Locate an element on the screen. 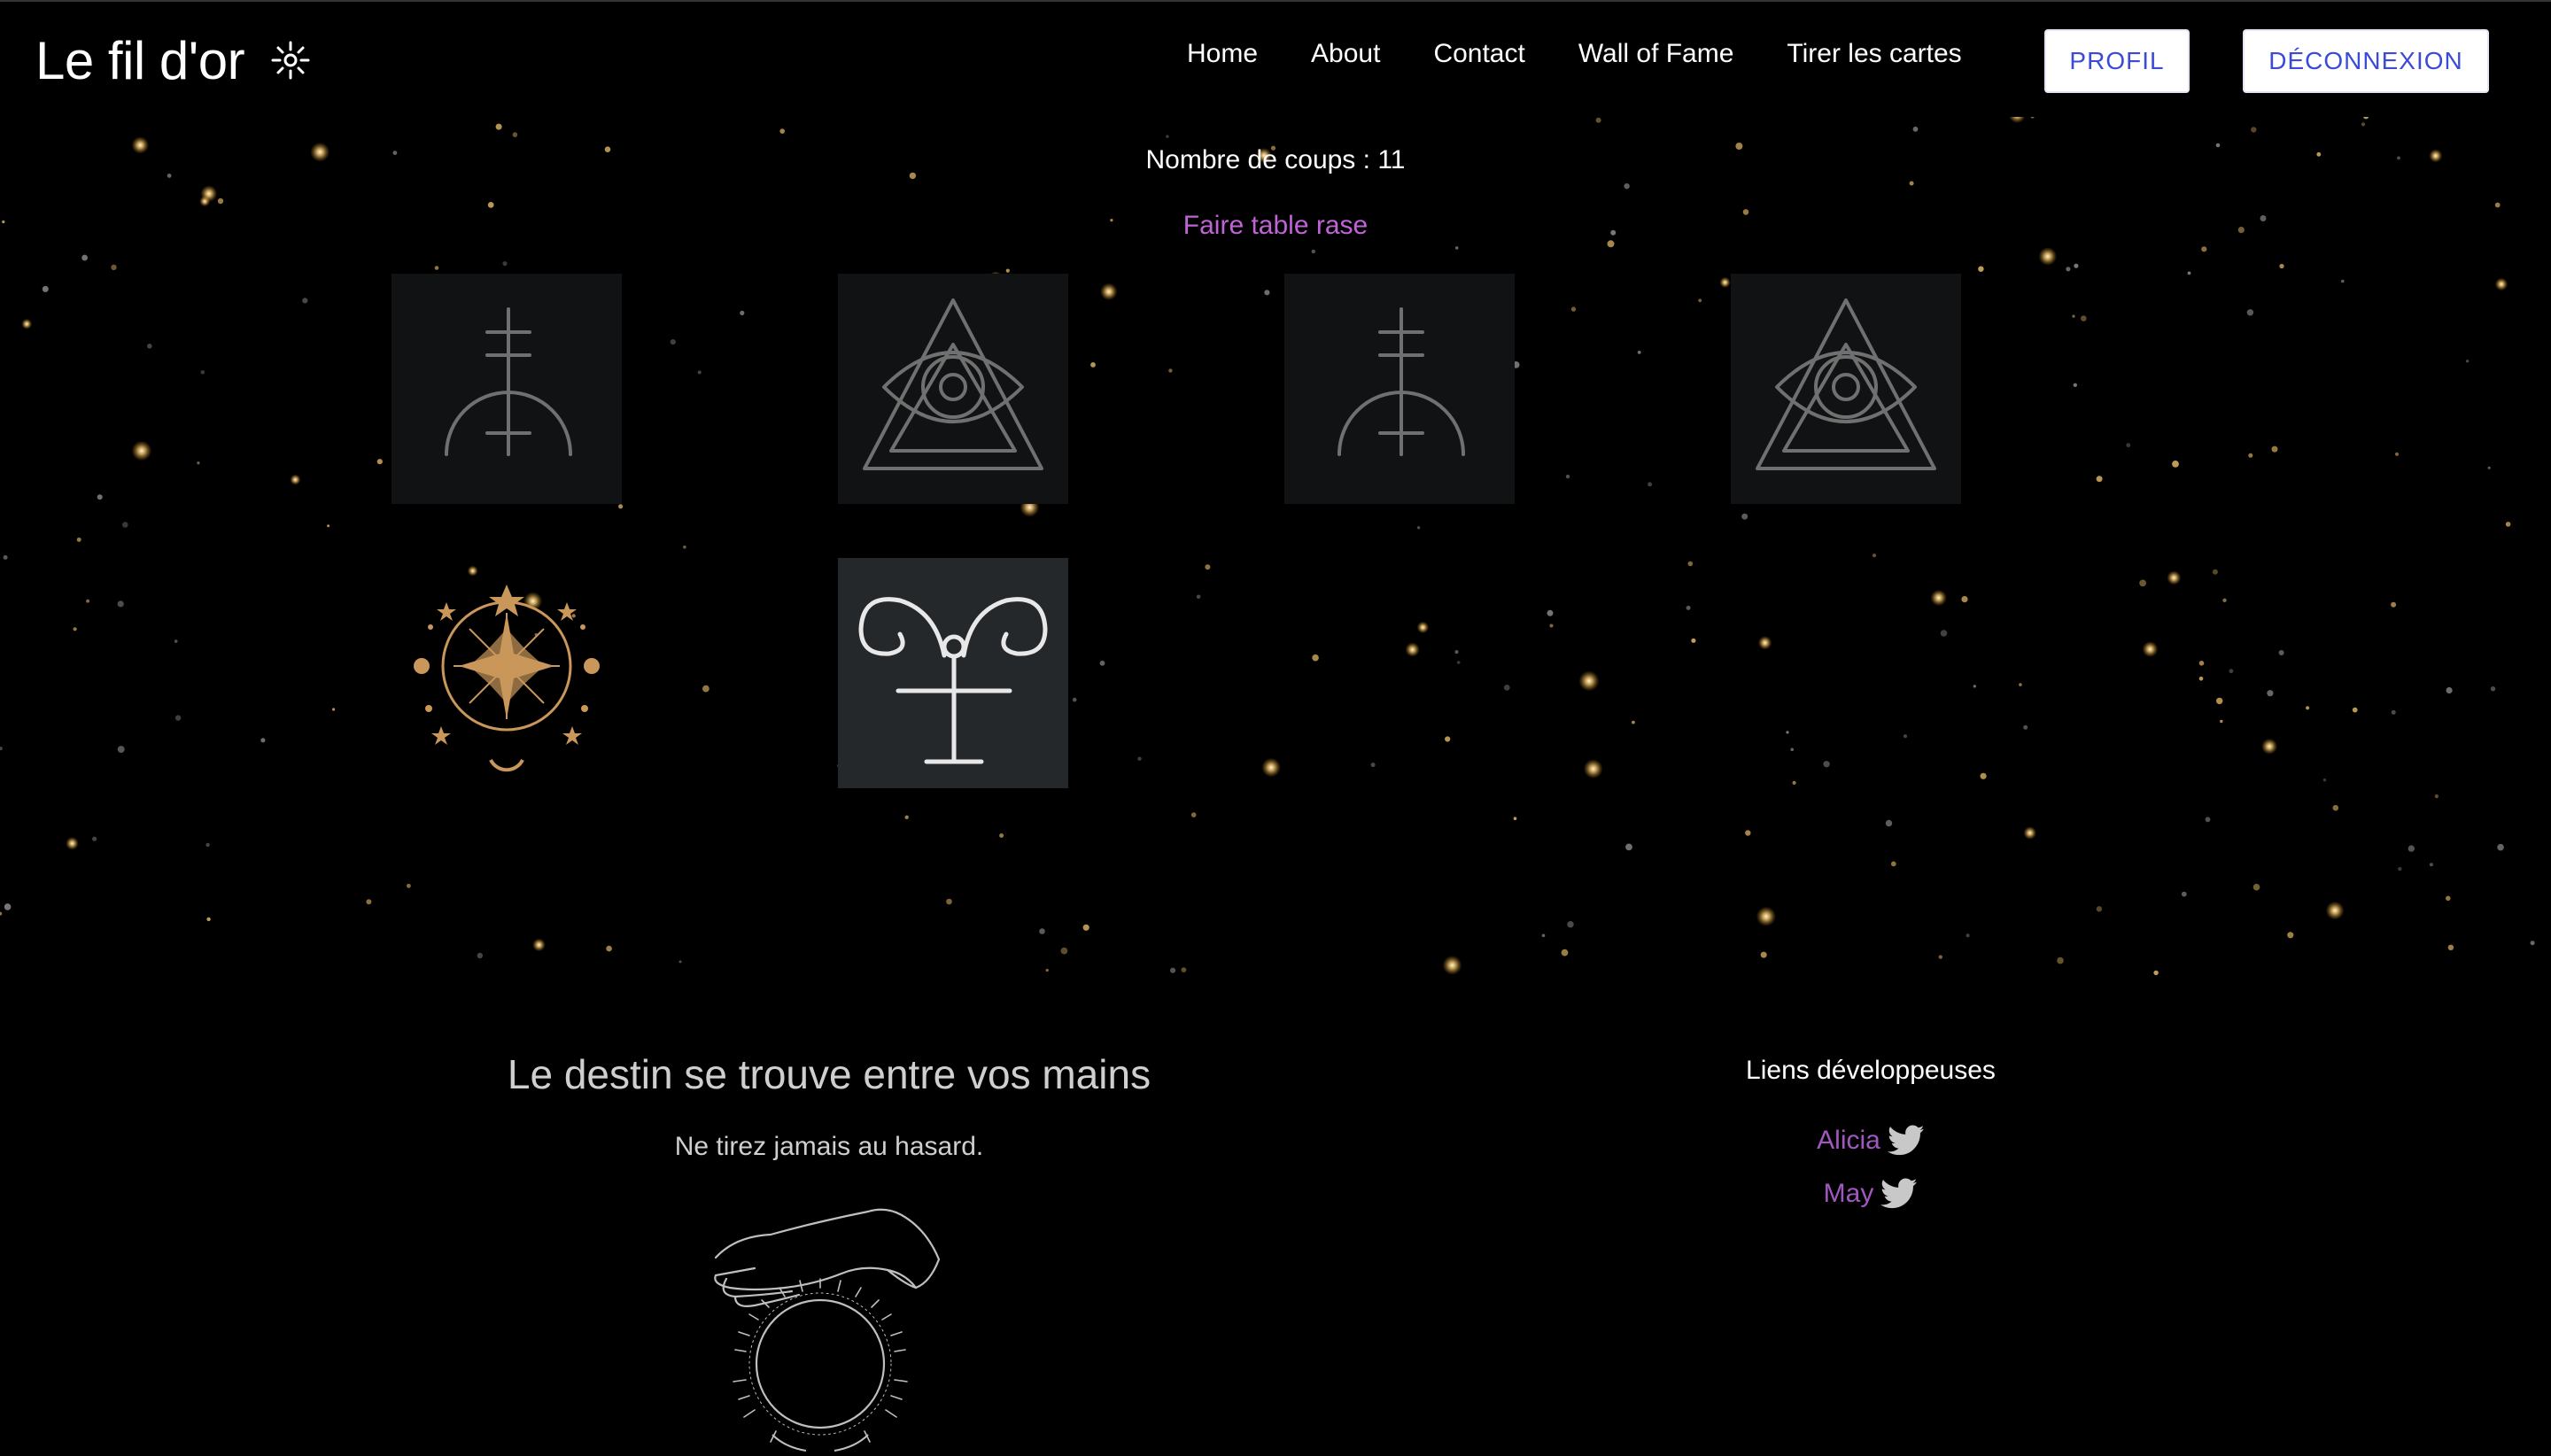 The height and width of the screenshot is (1456, 2551). aries-symbol-icon is located at coordinates (953, 680).